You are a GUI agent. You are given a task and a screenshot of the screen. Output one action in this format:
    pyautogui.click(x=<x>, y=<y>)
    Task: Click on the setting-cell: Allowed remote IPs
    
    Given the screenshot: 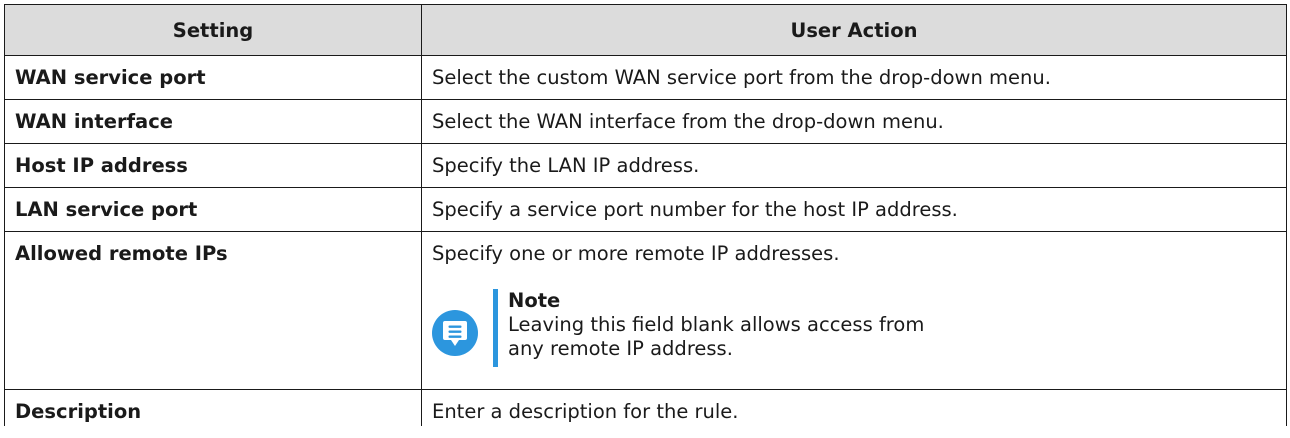 What is the action you would take?
    pyautogui.click(x=213, y=310)
    